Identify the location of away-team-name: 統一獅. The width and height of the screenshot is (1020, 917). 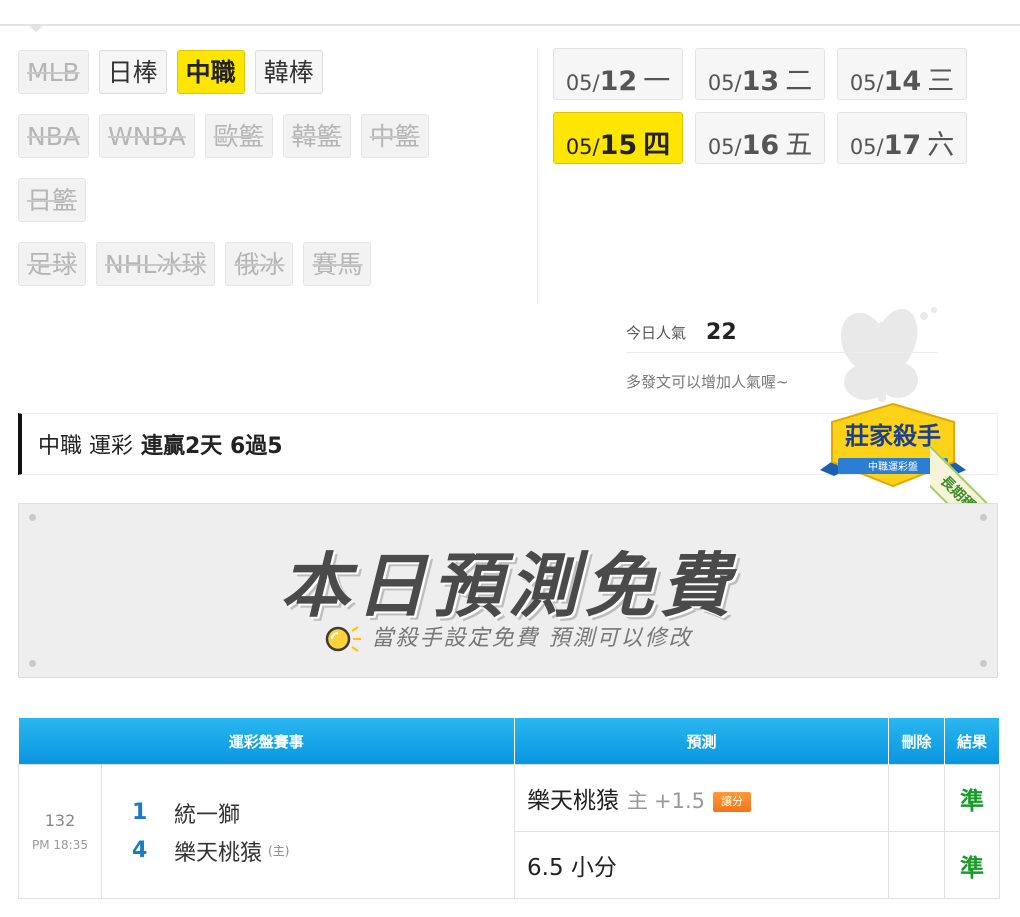
(207, 813).